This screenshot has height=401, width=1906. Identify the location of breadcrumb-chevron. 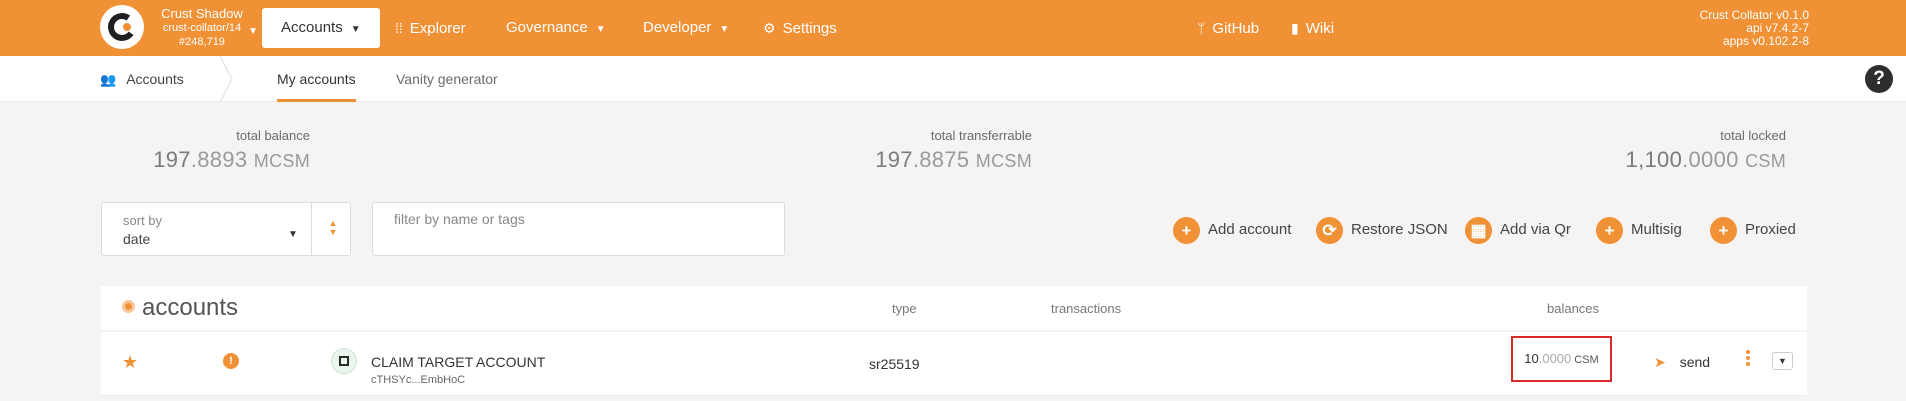
(226, 79).